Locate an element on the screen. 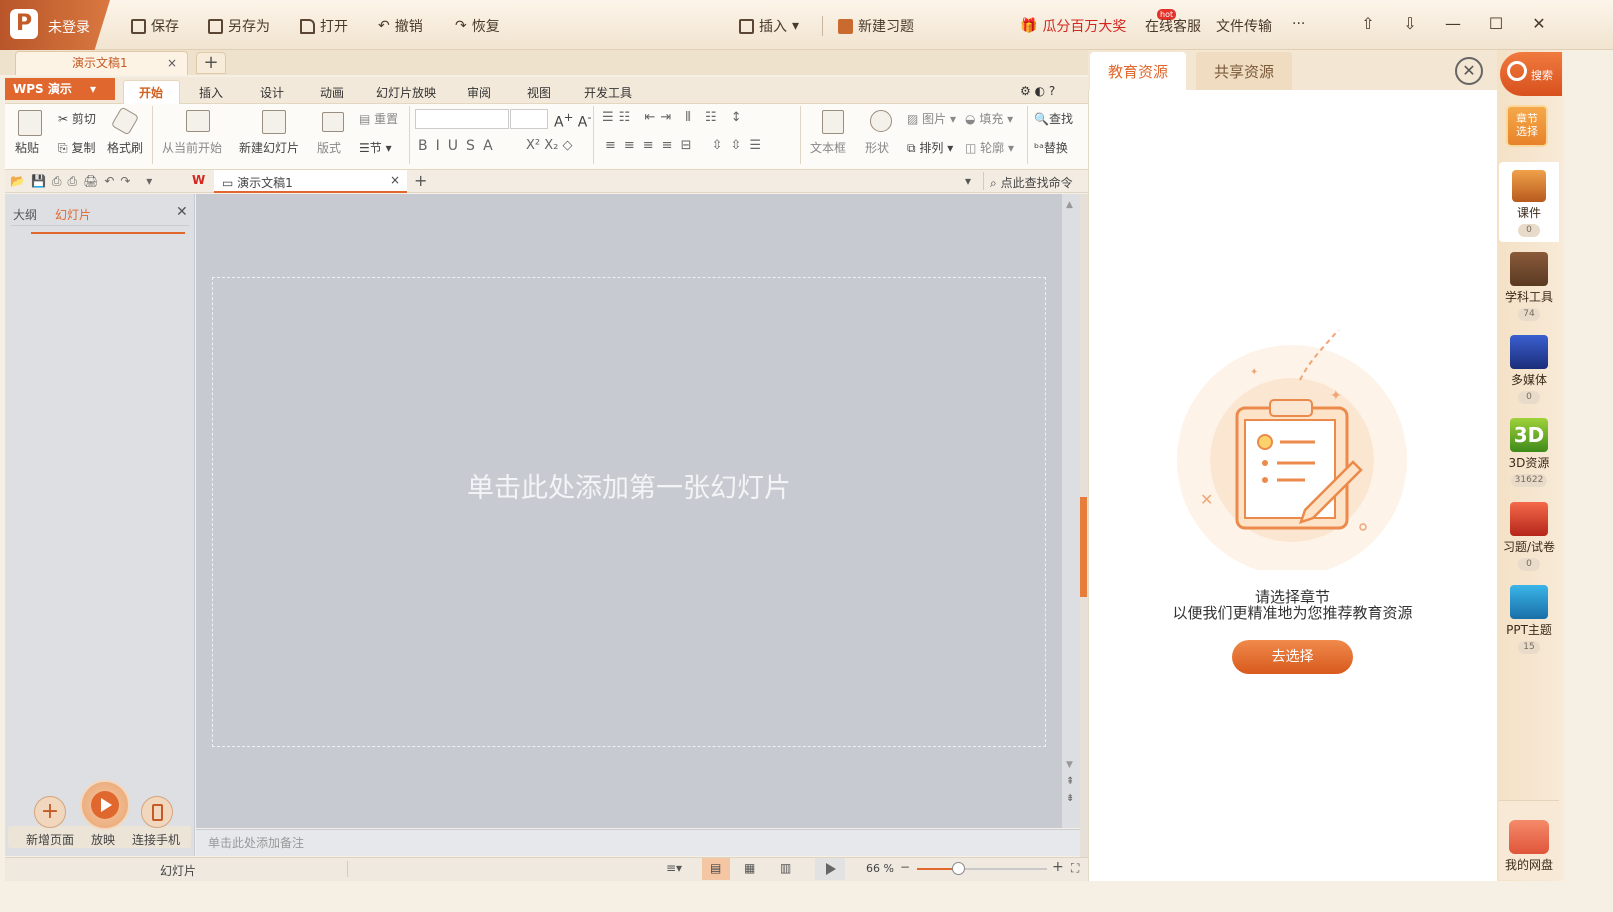 The height and width of the screenshot is (912, 1613). save-as-button: 另存为 is located at coordinates (239, 26).